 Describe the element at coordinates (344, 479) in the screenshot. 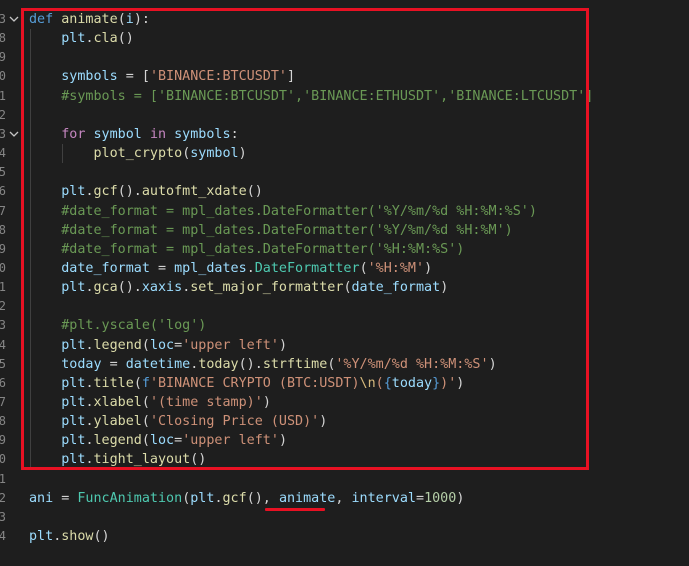

I see `code-line: 1` at that location.